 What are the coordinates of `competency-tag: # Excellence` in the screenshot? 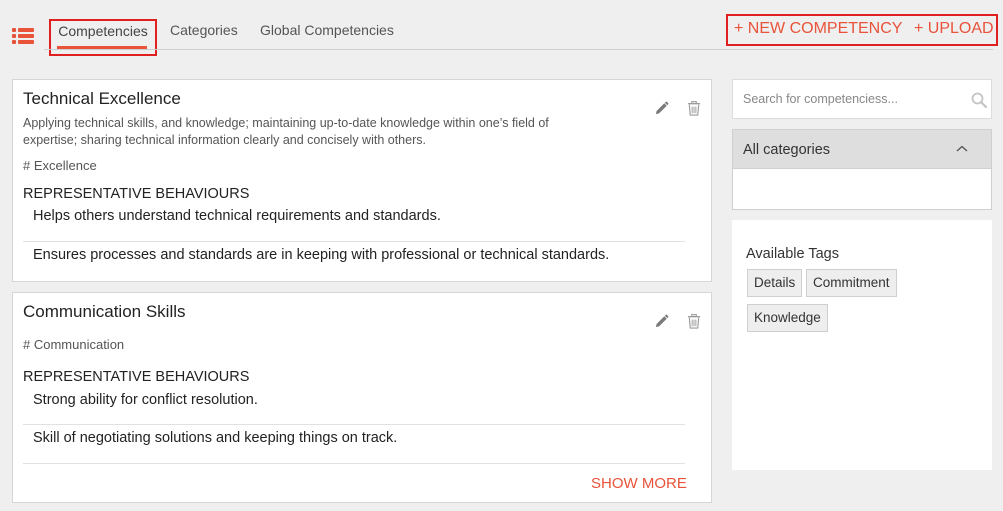 It's located at (60, 165).